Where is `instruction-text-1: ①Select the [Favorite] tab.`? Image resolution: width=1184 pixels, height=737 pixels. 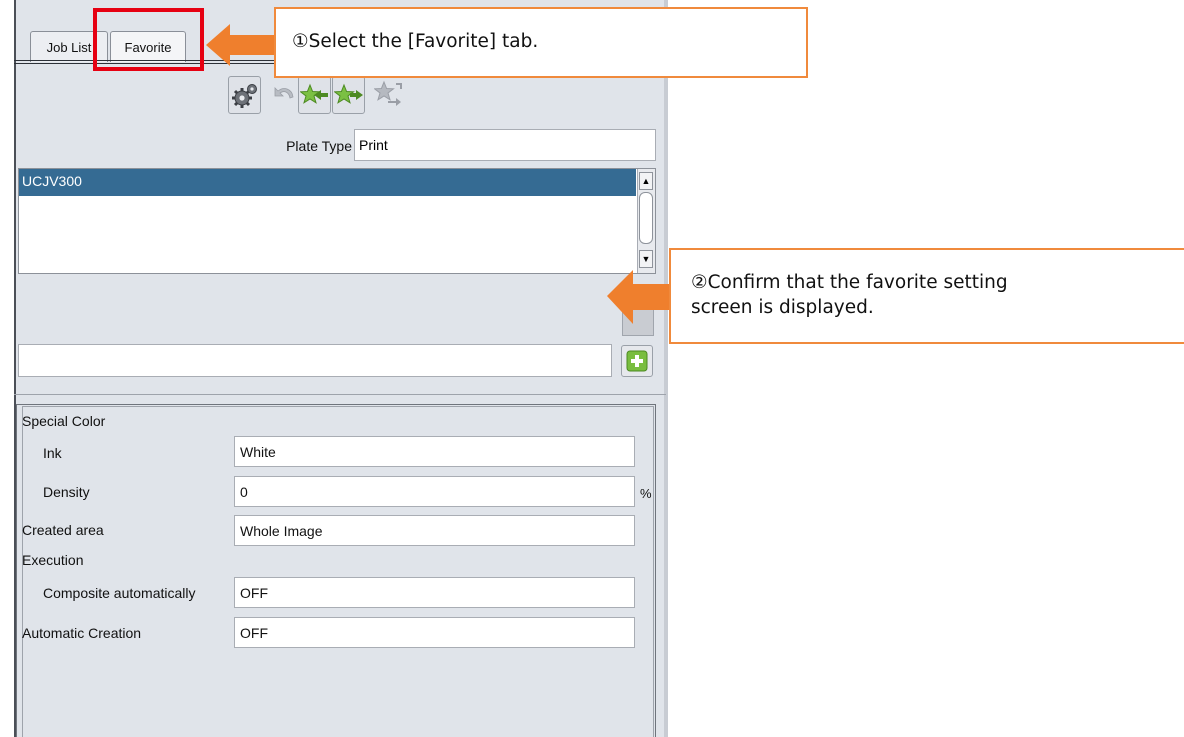 instruction-text-1: ①Select the [Favorite] tab. is located at coordinates (415, 41).